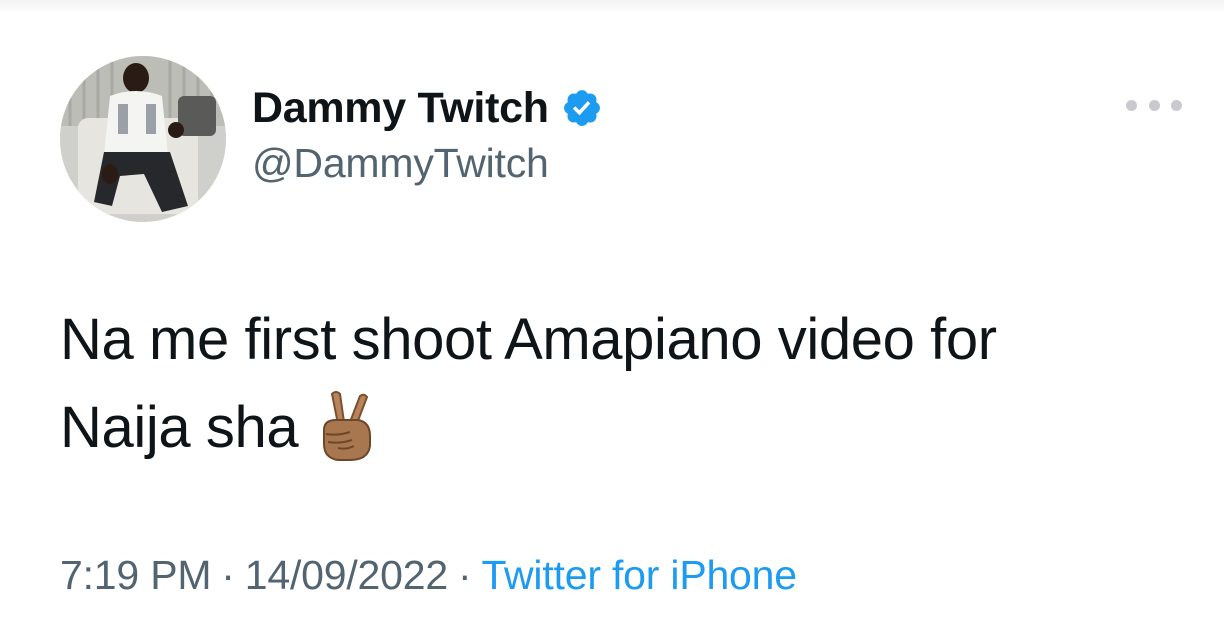 The width and height of the screenshot is (1224, 626). I want to click on name-row: Dammy Twitch, so click(427, 108).